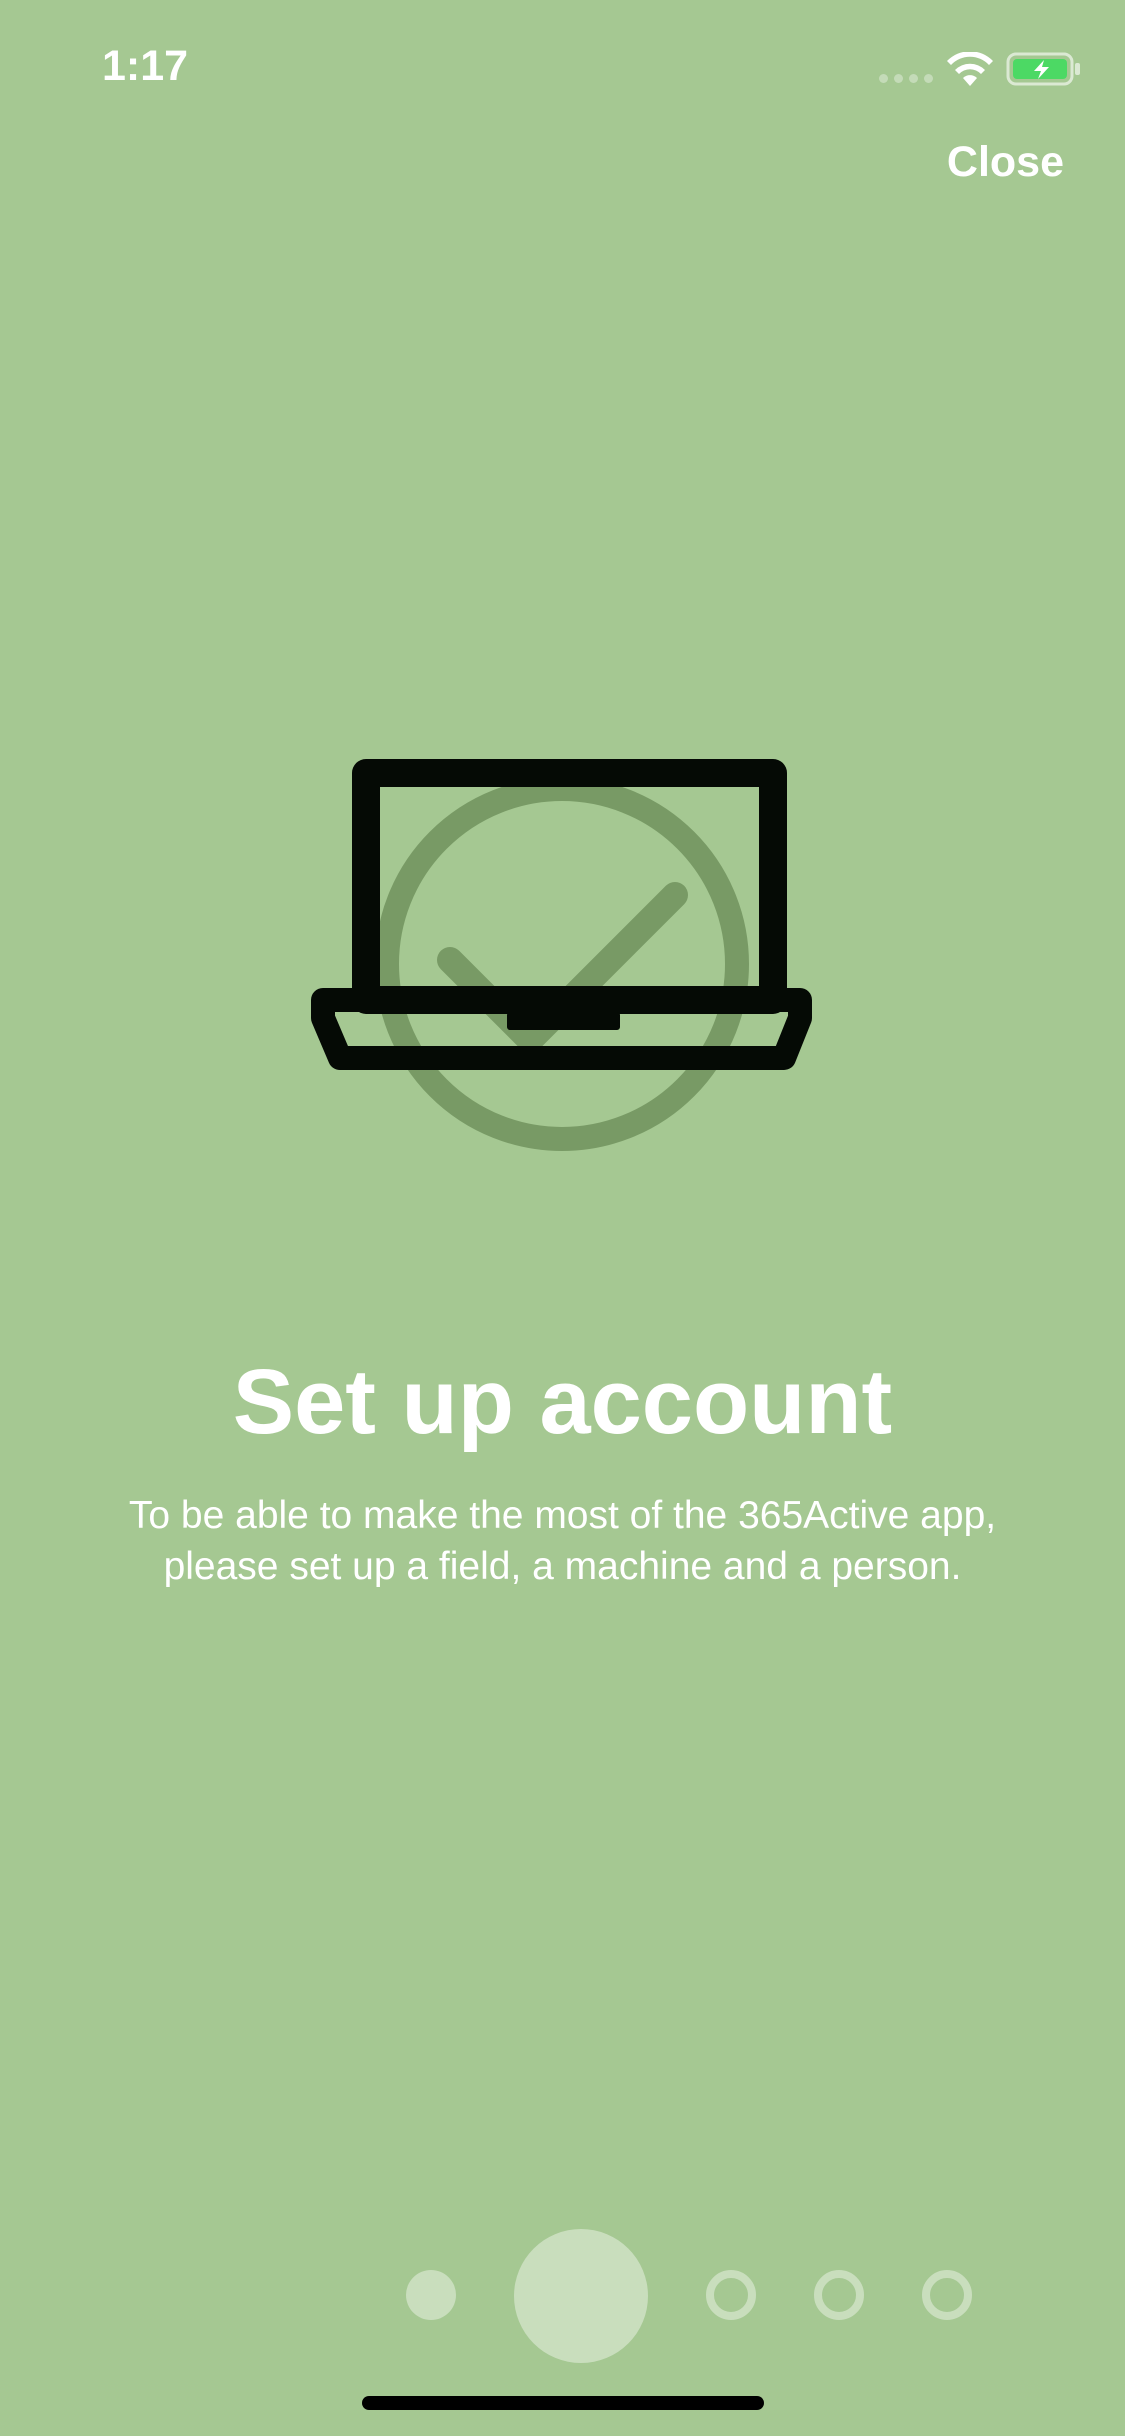 Image resolution: width=1125 pixels, height=2436 pixels. I want to click on status-time: 1:17, so click(145, 66).